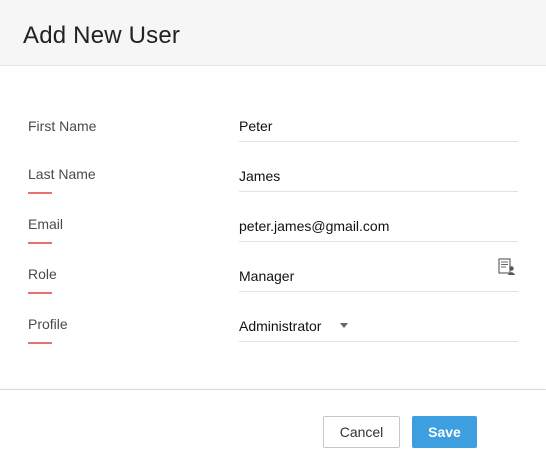 The height and width of the screenshot is (470, 546). I want to click on last-name-input: James, so click(259, 176).